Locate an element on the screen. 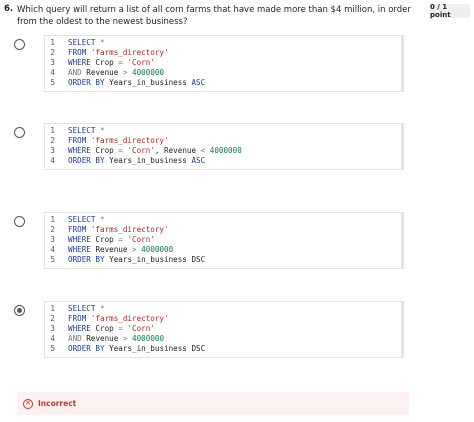 This screenshot has height=422, width=474. code-line: 3 WHERE Crop = 'Corn', Revenue < 4000000 is located at coordinates (223, 151).